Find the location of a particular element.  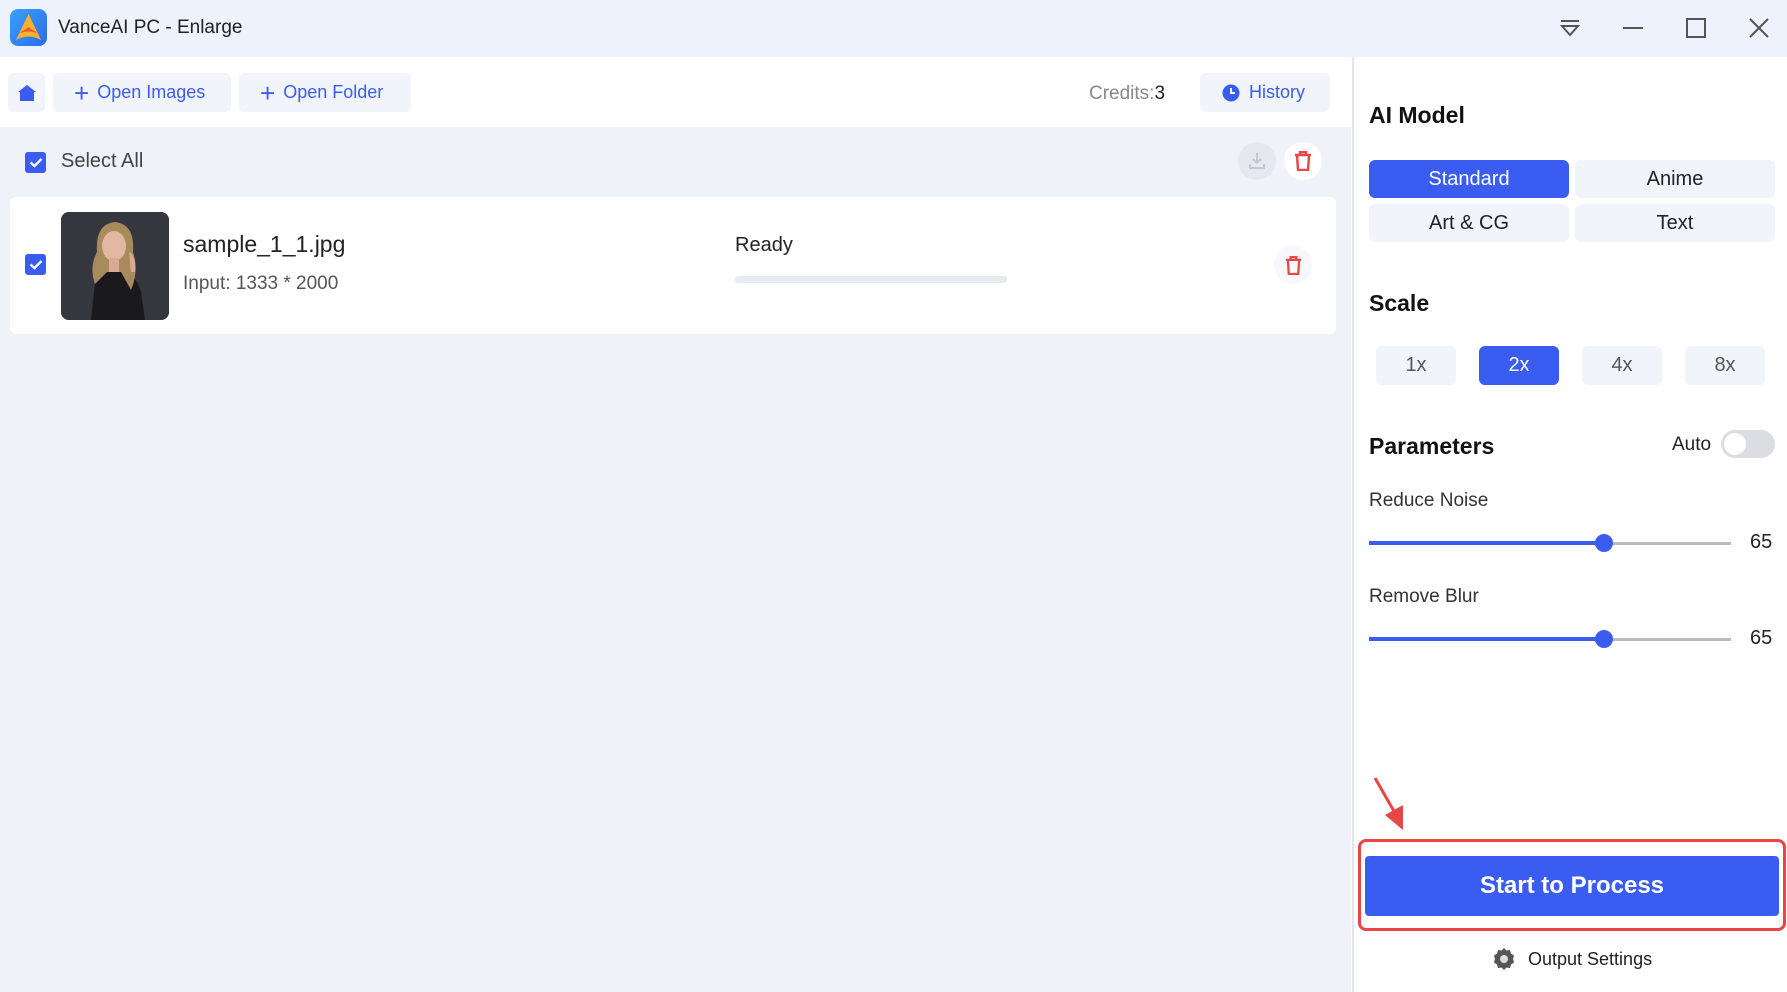

credits-display: Credits:3 is located at coordinates (1127, 94).